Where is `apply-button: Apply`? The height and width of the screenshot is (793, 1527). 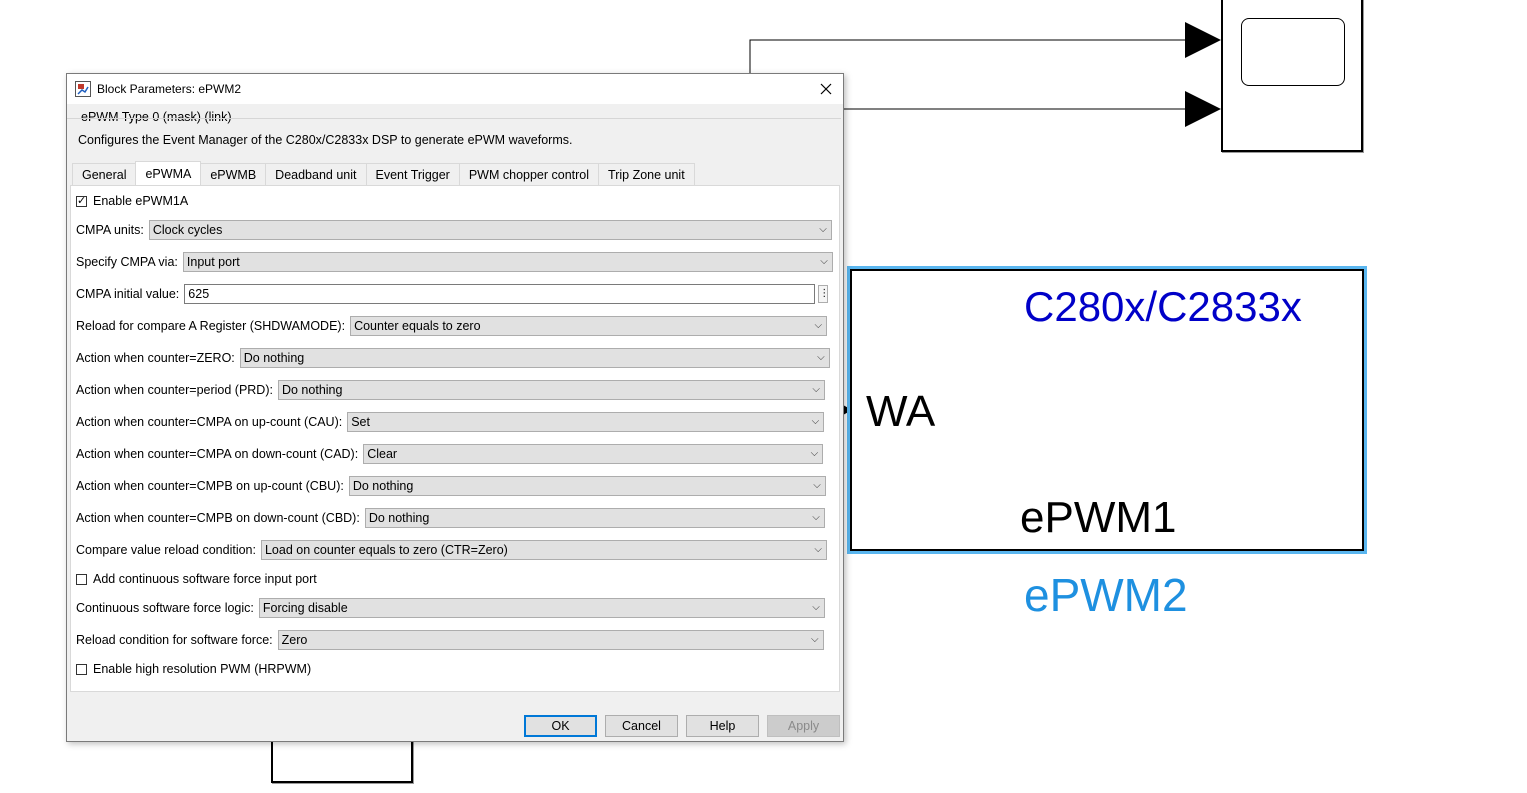
apply-button: Apply is located at coordinates (803, 726).